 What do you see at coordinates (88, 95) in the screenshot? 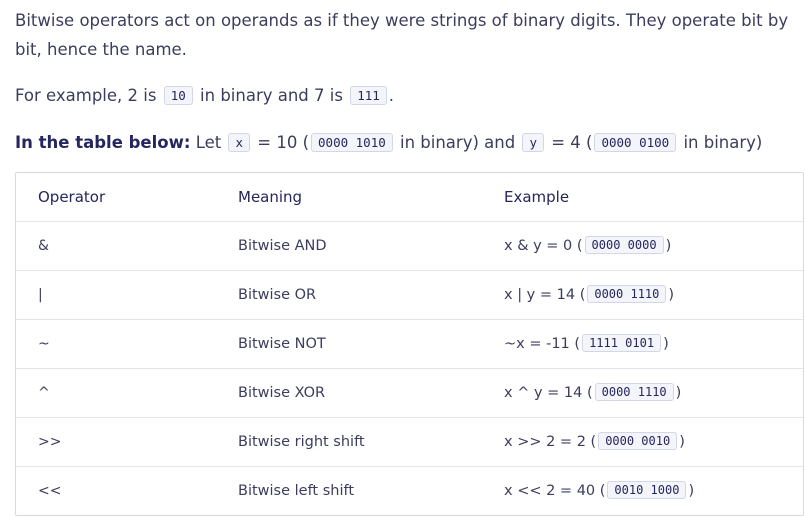
I see `example-text-pre: For example, 2 is` at bounding box center [88, 95].